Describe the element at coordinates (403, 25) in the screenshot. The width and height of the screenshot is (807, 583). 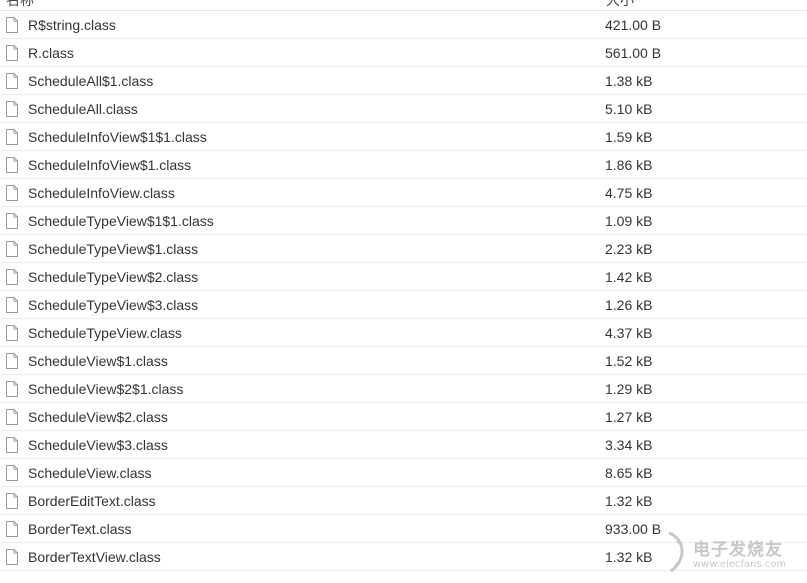
I see `file-row: R$string.class 421.00 B` at that location.